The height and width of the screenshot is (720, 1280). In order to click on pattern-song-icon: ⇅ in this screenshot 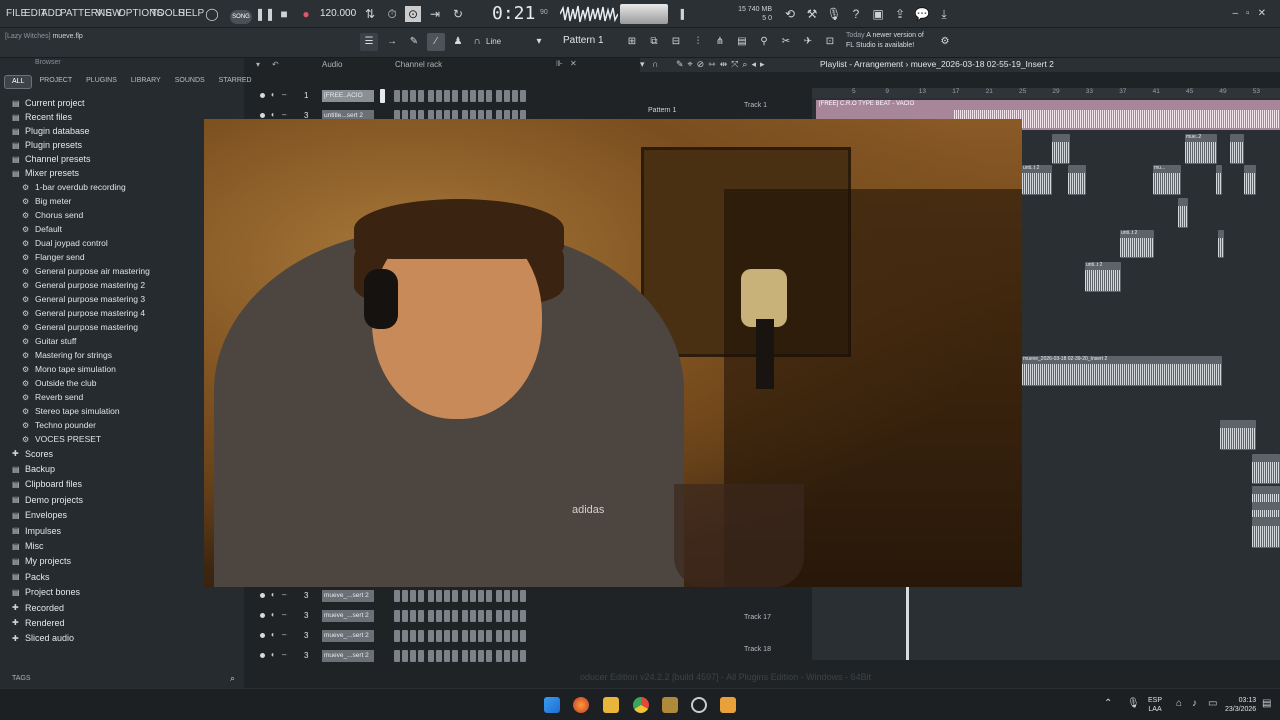, I will do `click(370, 14)`.